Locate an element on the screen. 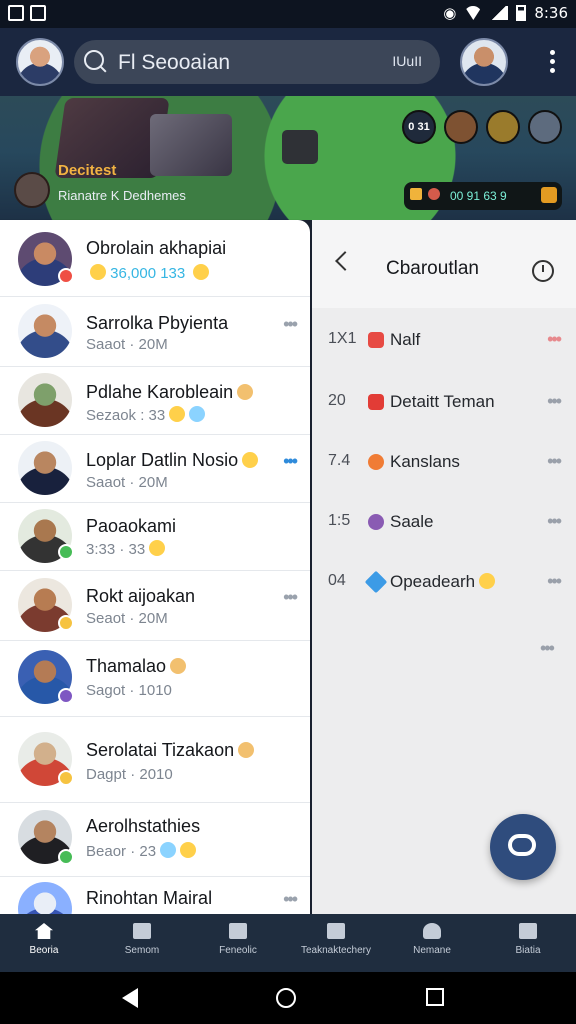  chat-row: Rokt aijoakan Seaot · 20M ••• is located at coordinates (155, 605).